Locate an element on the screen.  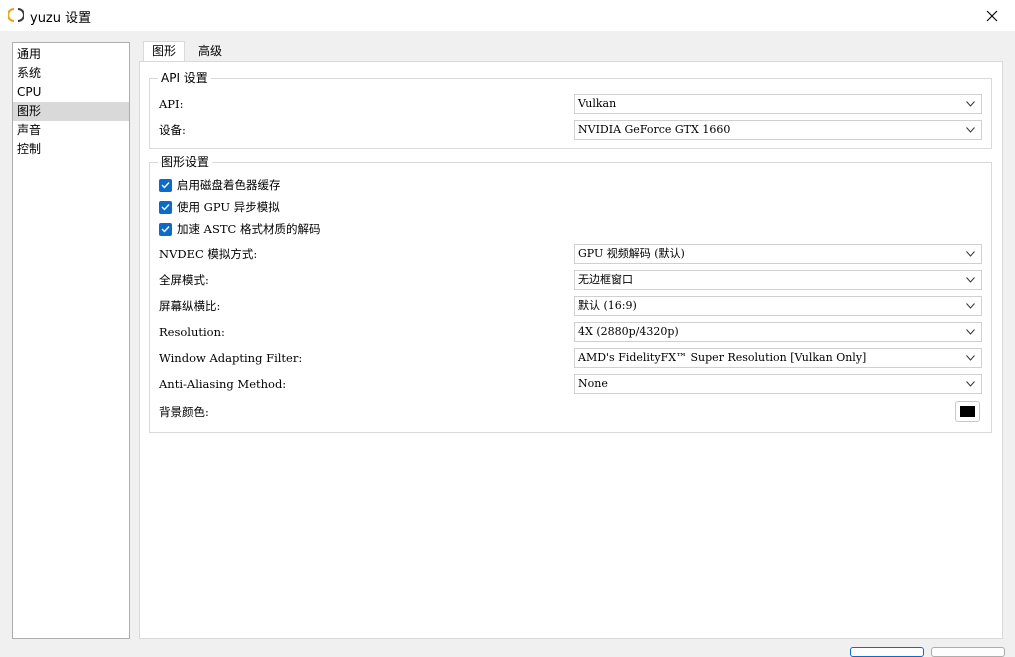
astc-decode-checkbox is located at coordinates (165, 229).